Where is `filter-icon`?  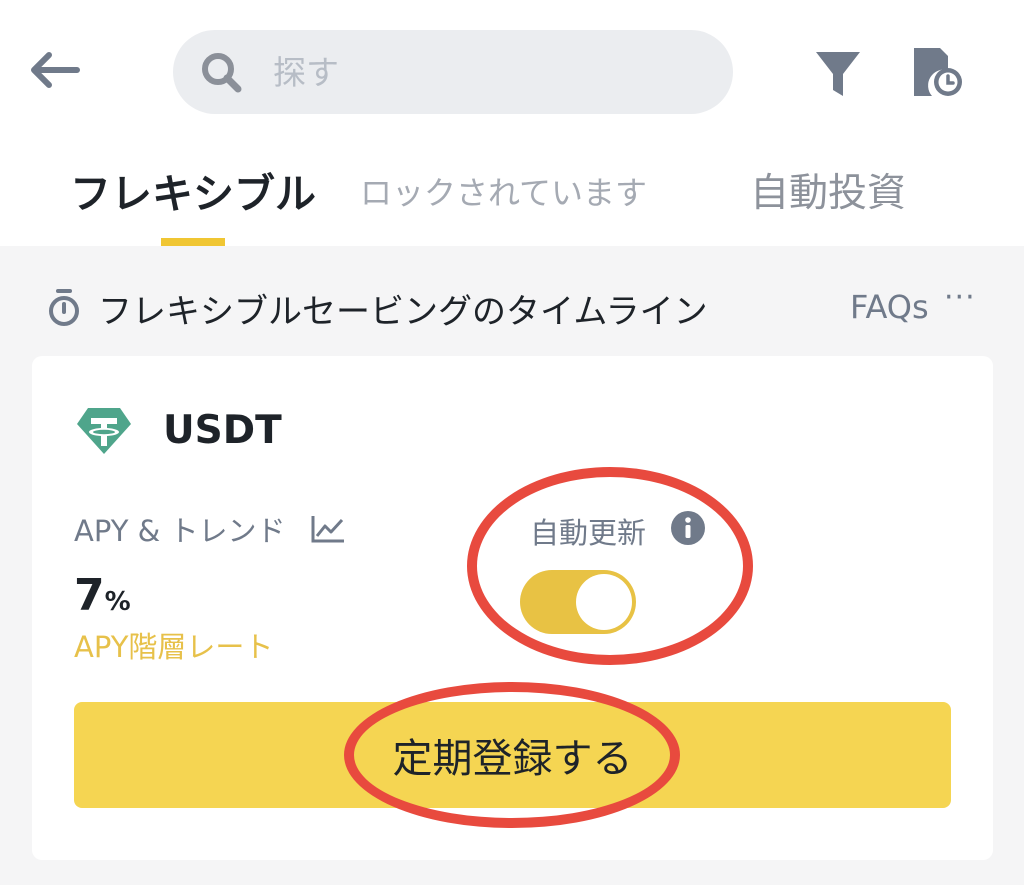
filter-icon is located at coordinates (838, 74).